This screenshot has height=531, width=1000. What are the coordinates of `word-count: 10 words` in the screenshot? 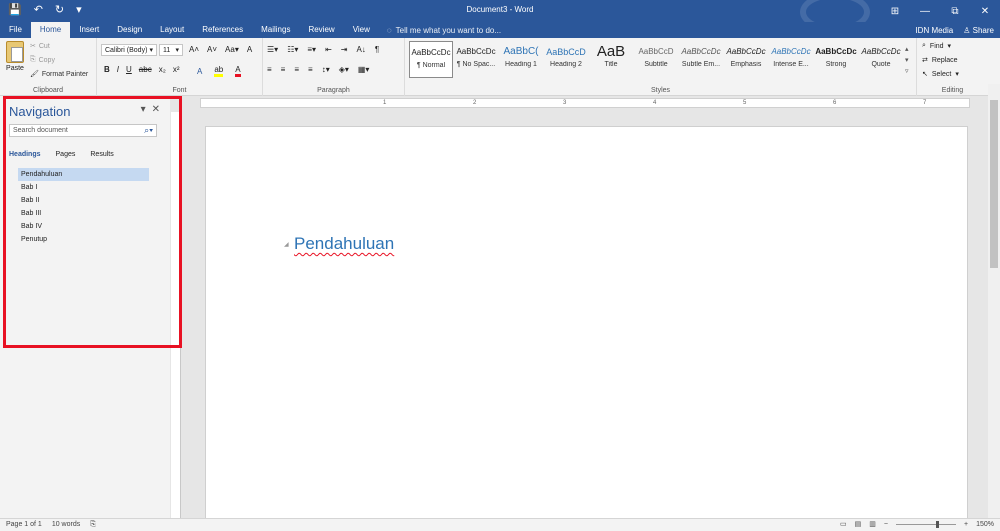 It's located at (66, 525).